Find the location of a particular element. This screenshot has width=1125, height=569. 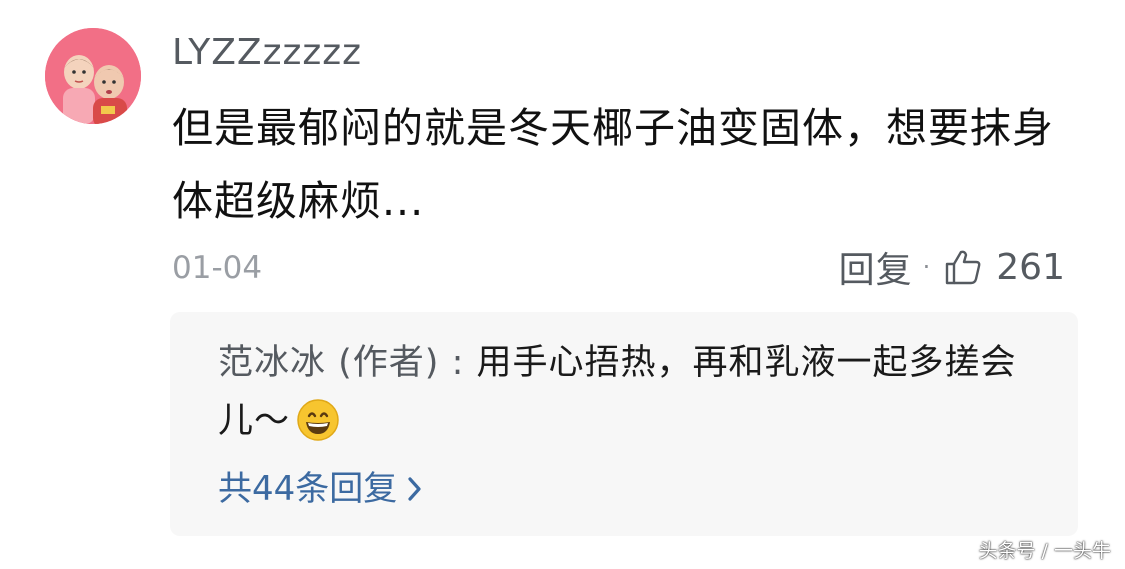

more-replies-label: 共44条回复 is located at coordinates (308, 489).